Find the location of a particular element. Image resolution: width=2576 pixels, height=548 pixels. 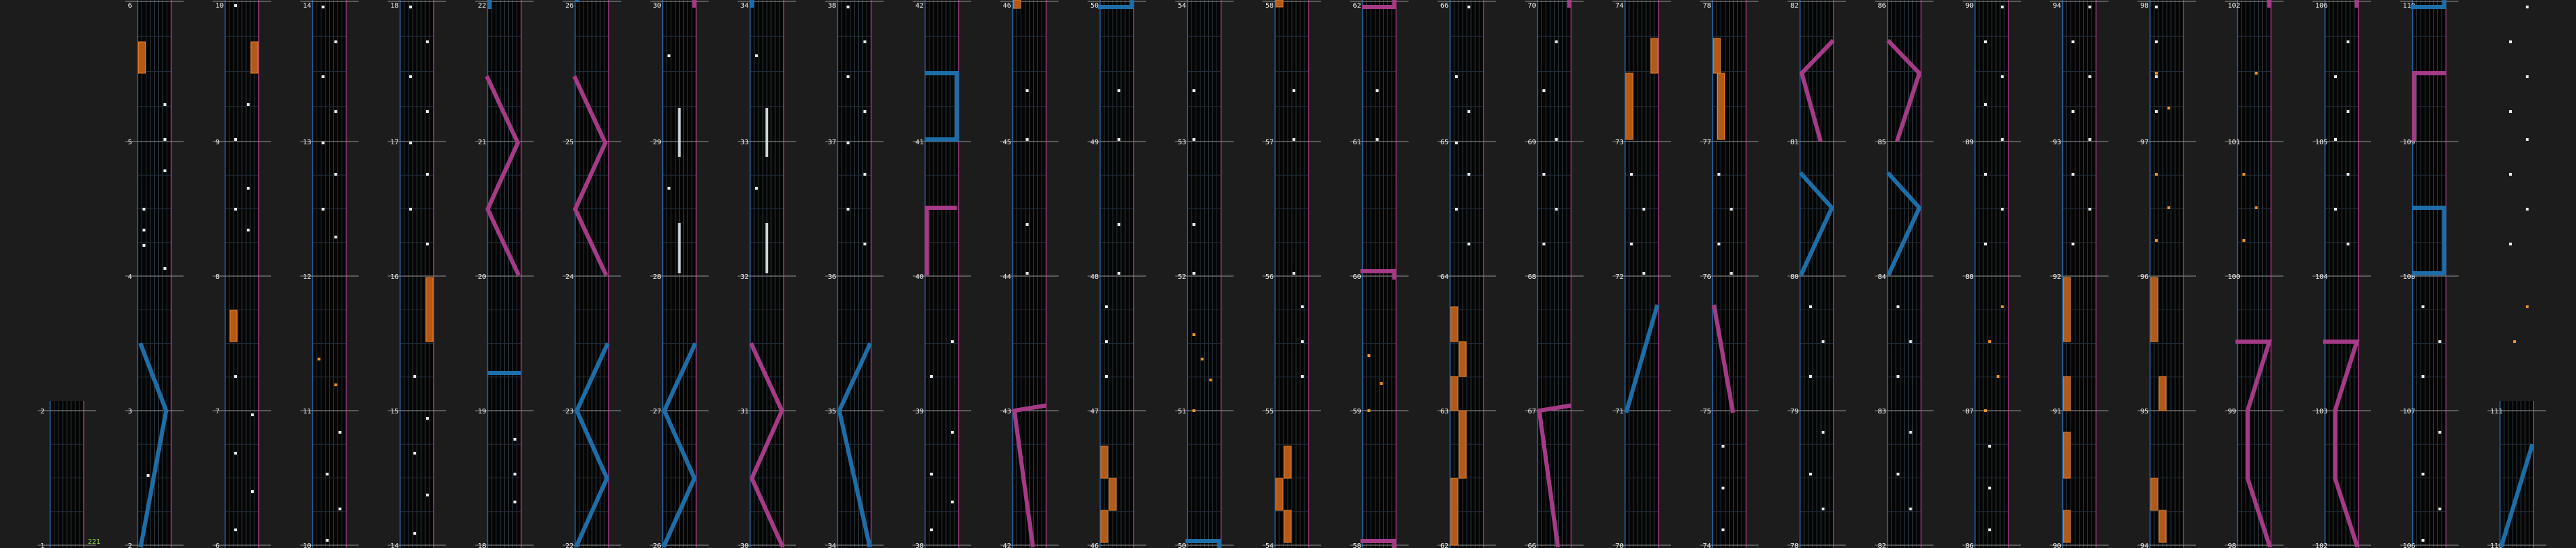

measure-number: 3 is located at coordinates (130, 412).